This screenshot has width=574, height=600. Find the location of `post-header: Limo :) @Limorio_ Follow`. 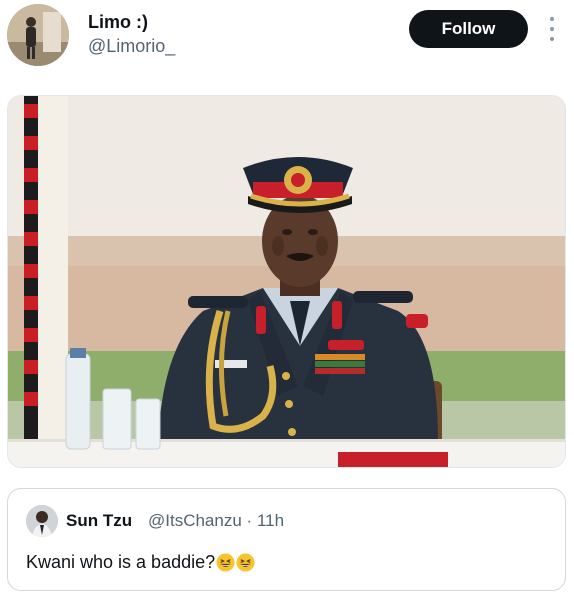

post-header: Limo :) @Limorio_ Follow is located at coordinates (287, 40).